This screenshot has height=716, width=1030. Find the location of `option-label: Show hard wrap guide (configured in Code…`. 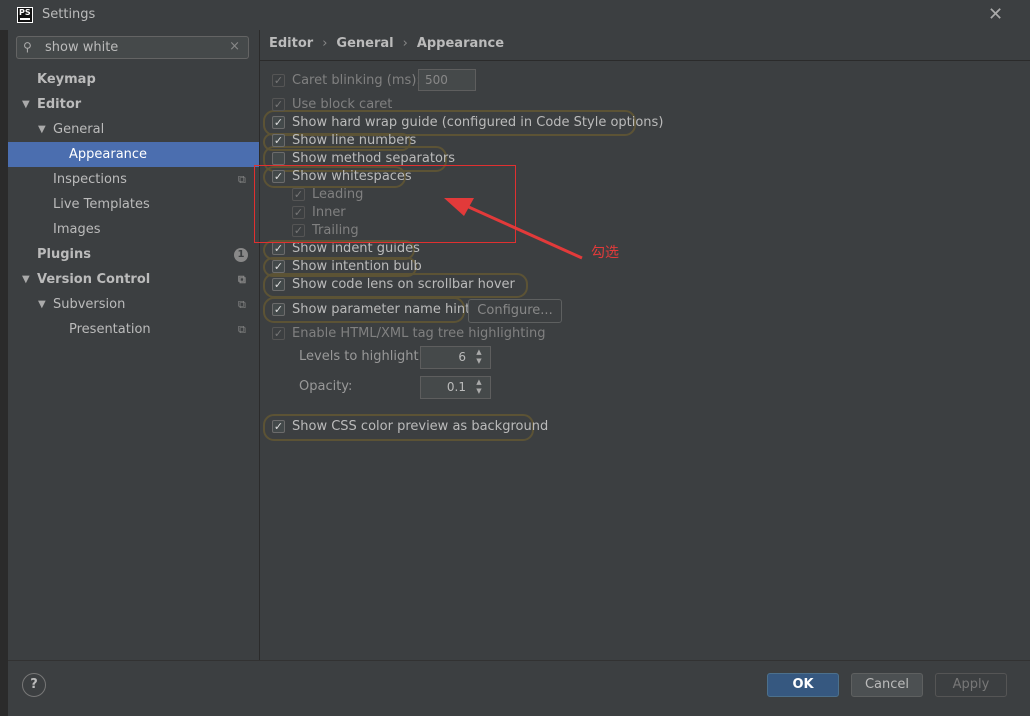

option-label: Show hard wrap guide (configured in Code… is located at coordinates (478, 122).